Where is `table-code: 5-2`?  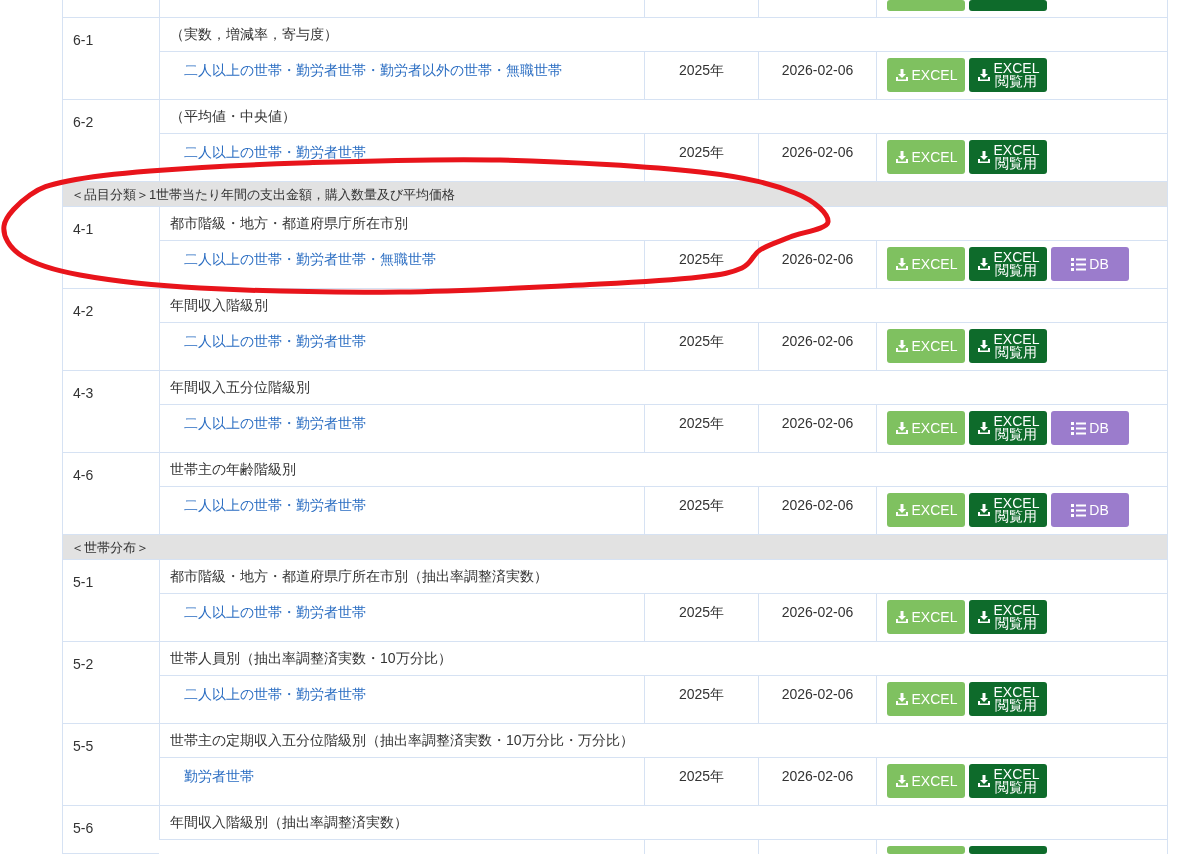
table-code: 5-2 is located at coordinates (83, 664).